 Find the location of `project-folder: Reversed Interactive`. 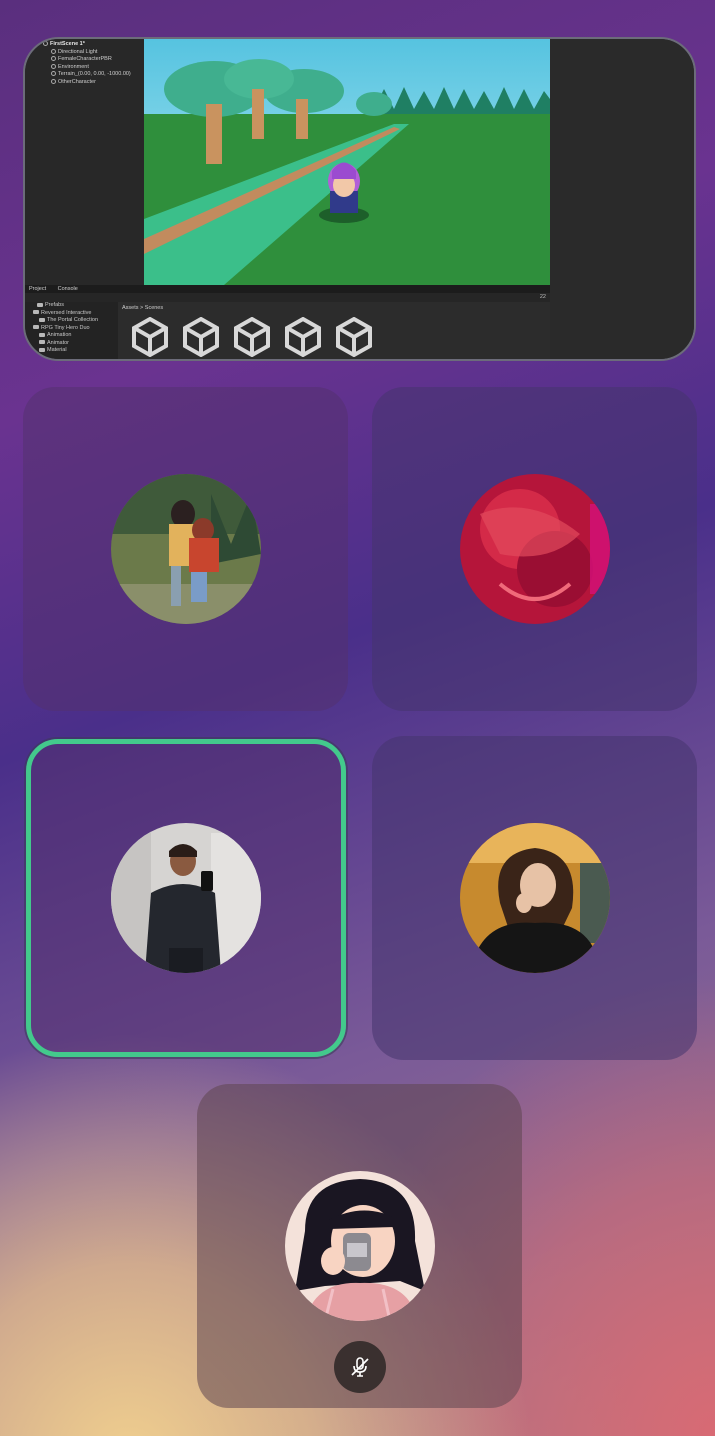

project-folder: Reversed Interactive is located at coordinates (71, 314).